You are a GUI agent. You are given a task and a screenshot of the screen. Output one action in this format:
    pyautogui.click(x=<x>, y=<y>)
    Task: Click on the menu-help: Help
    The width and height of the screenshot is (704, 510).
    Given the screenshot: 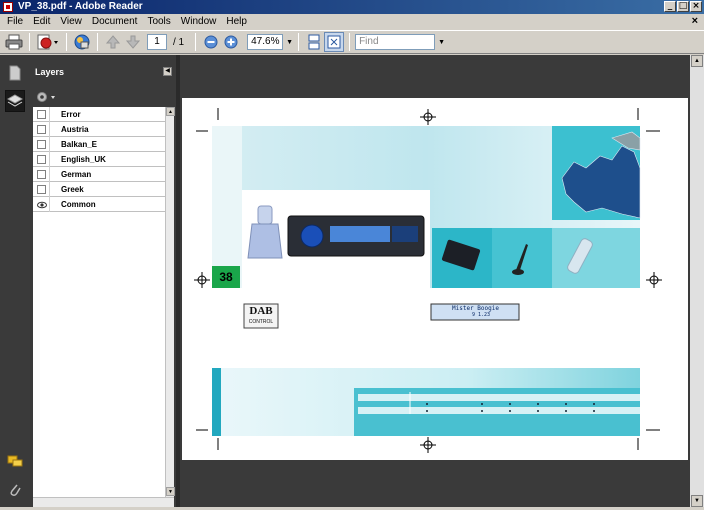 What is the action you would take?
    pyautogui.click(x=236, y=22)
    